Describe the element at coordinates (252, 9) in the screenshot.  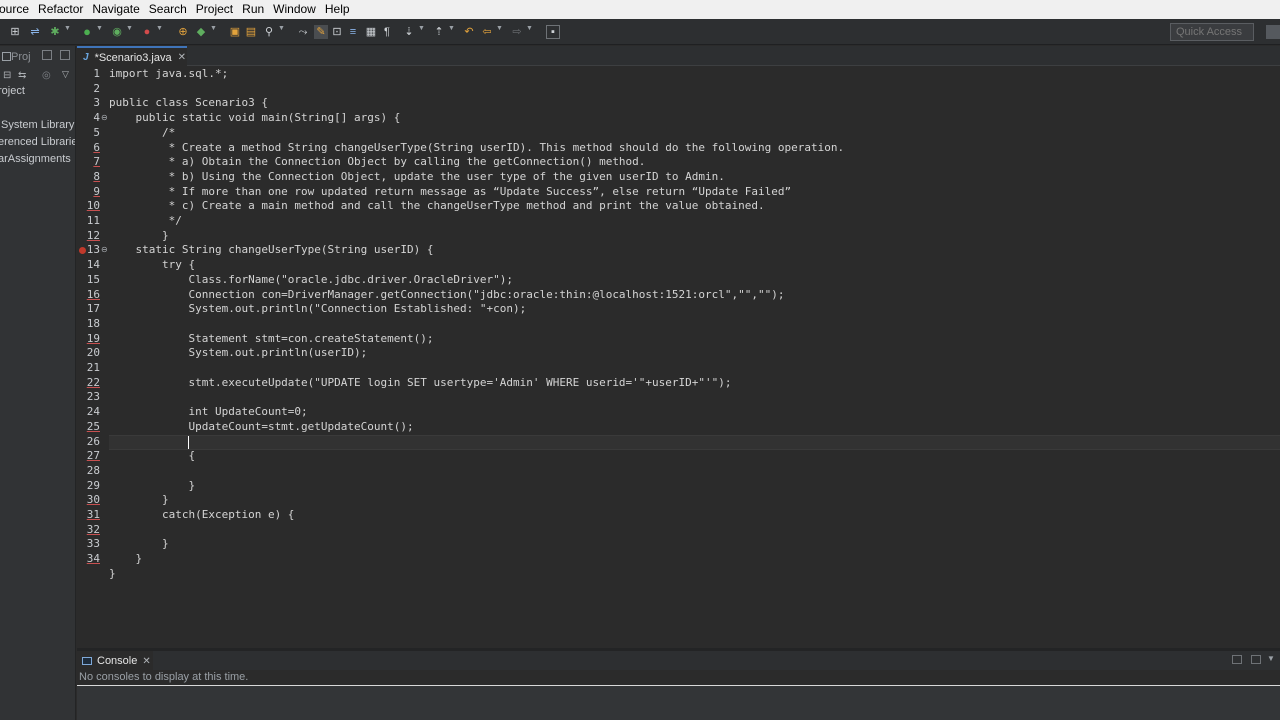
I see `menu-run: Run` at that location.